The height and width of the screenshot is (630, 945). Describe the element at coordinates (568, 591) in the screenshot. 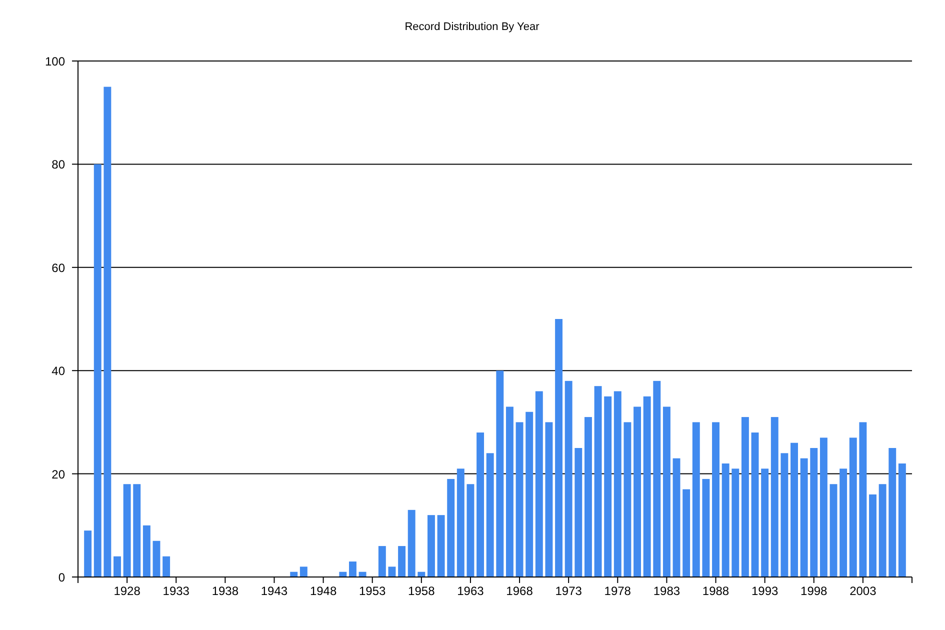

I see `axis-label: 1973` at that location.